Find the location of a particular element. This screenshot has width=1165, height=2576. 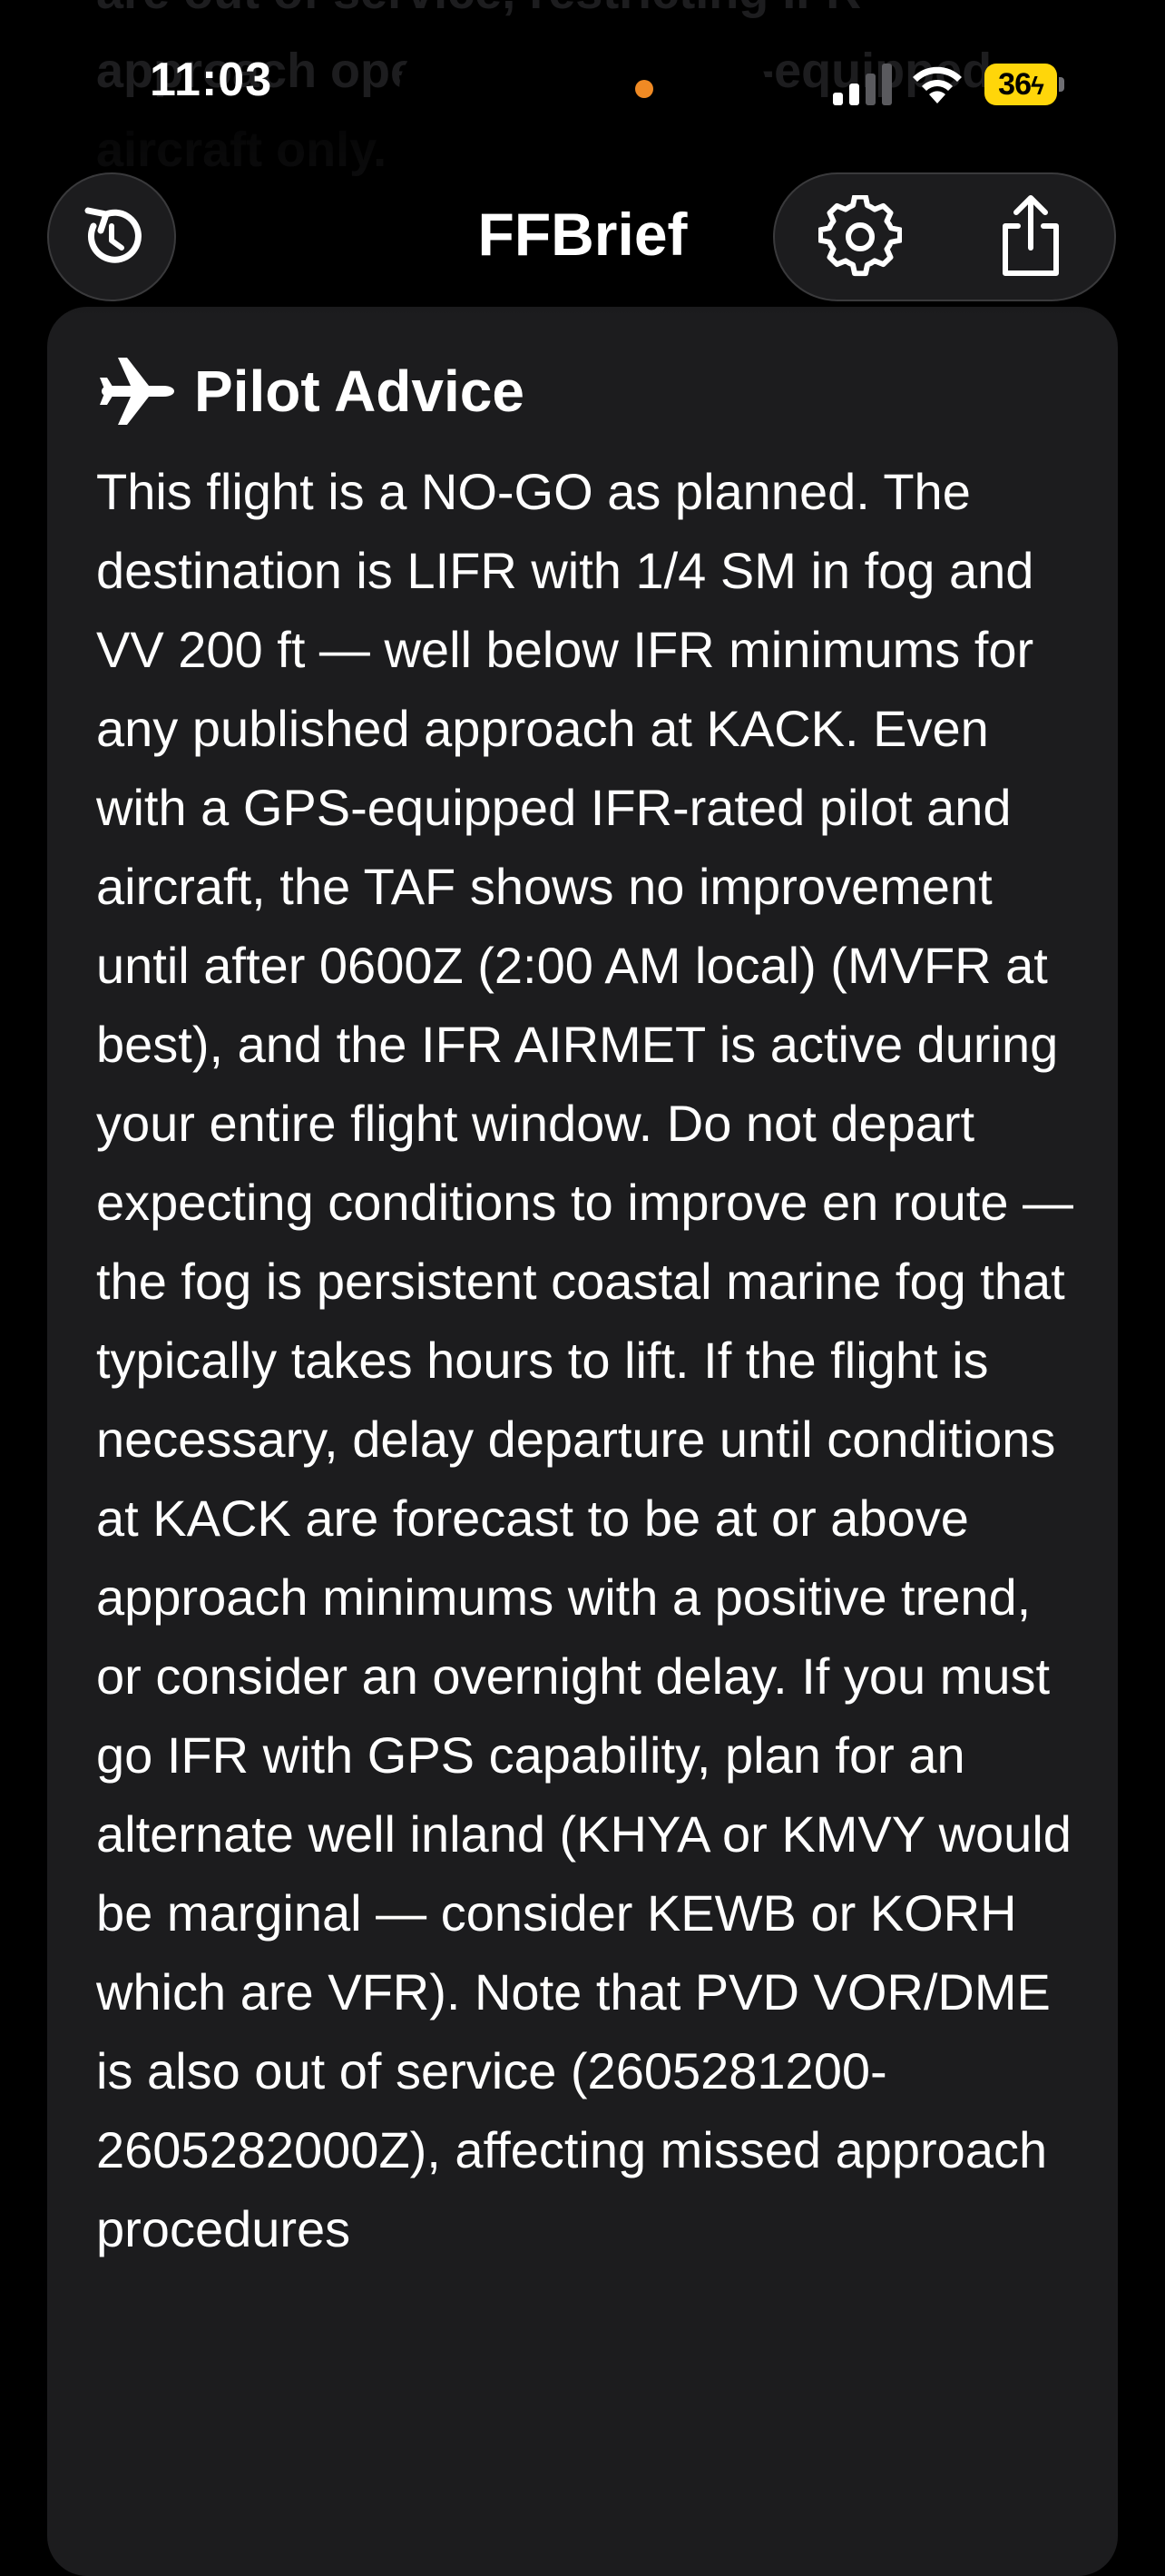

privacy-indicator-dot is located at coordinates (644, 89).